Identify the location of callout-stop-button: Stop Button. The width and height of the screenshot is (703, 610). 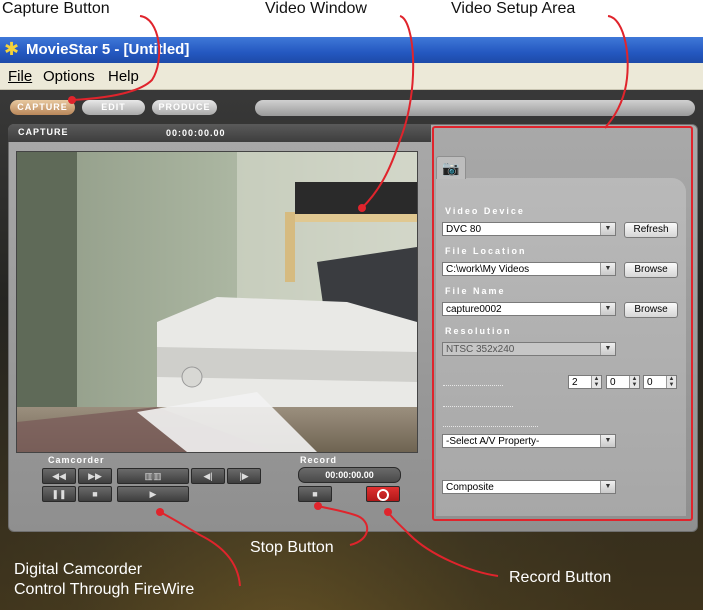
(292, 547).